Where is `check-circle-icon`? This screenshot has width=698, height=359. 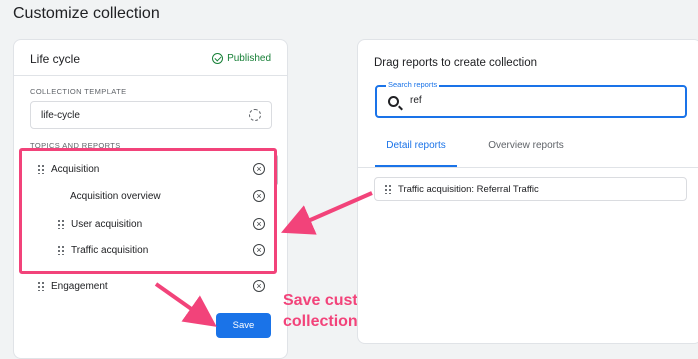 check-circle-icon is located at coordinates (218, 58).